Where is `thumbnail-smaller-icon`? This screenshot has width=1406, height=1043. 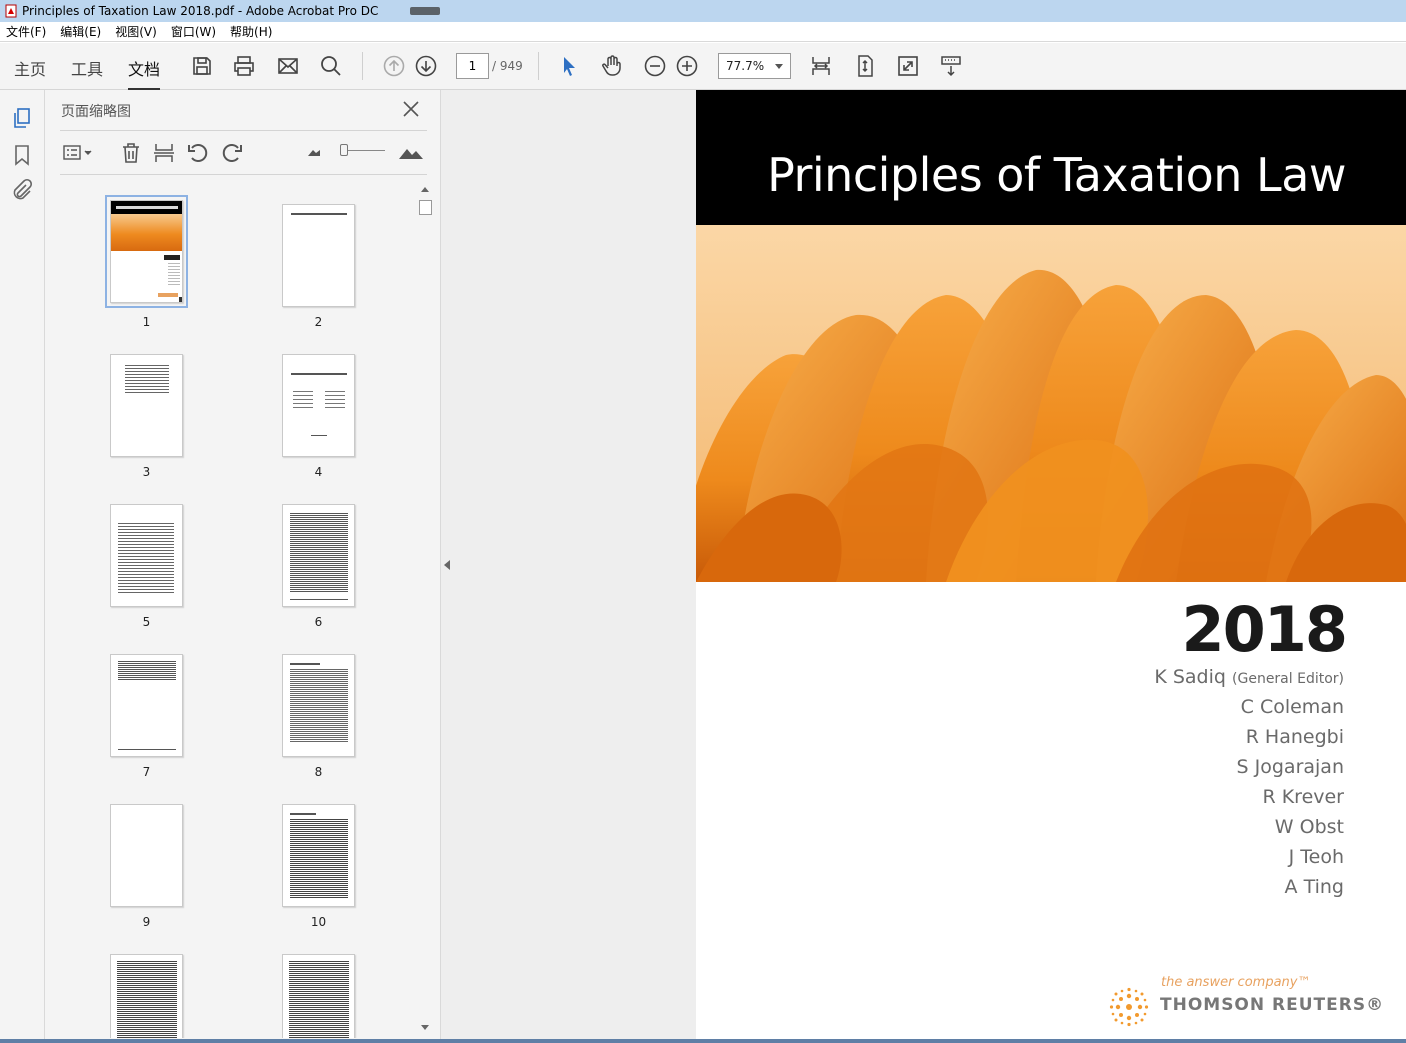 thumbnail-smaller-icon is located at coordinates (314, 153).